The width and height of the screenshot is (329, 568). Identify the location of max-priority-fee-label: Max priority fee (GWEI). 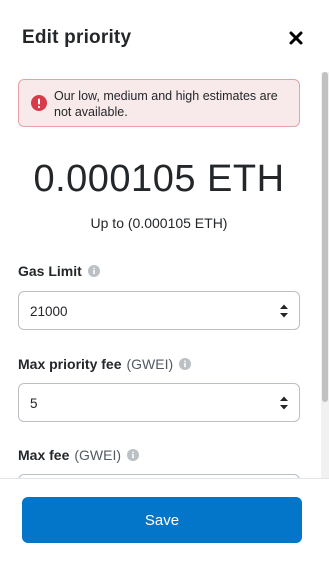
(105, 364).